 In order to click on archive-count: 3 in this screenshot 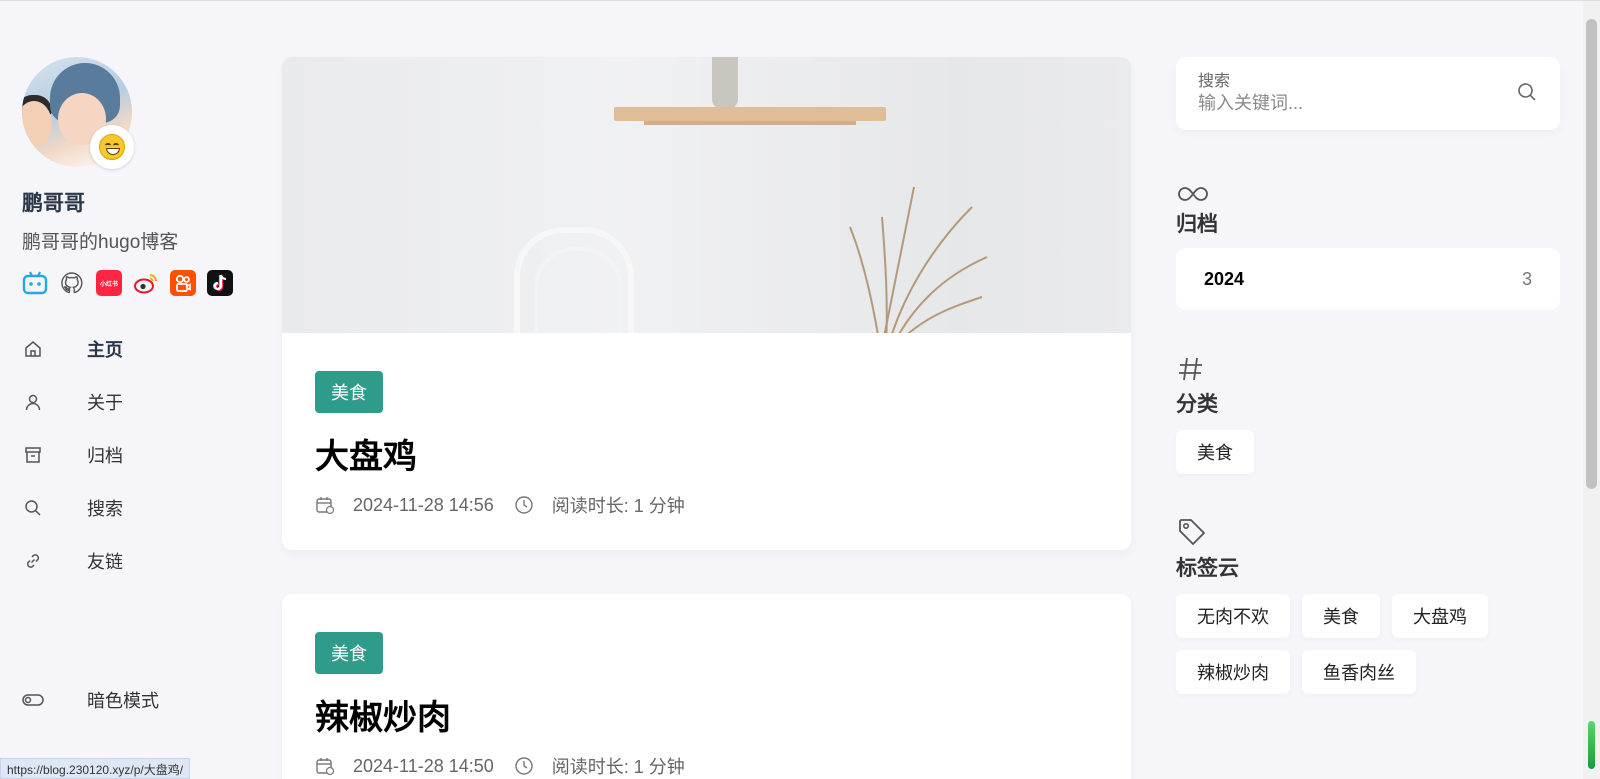, I will do `click(1526, 278)`.